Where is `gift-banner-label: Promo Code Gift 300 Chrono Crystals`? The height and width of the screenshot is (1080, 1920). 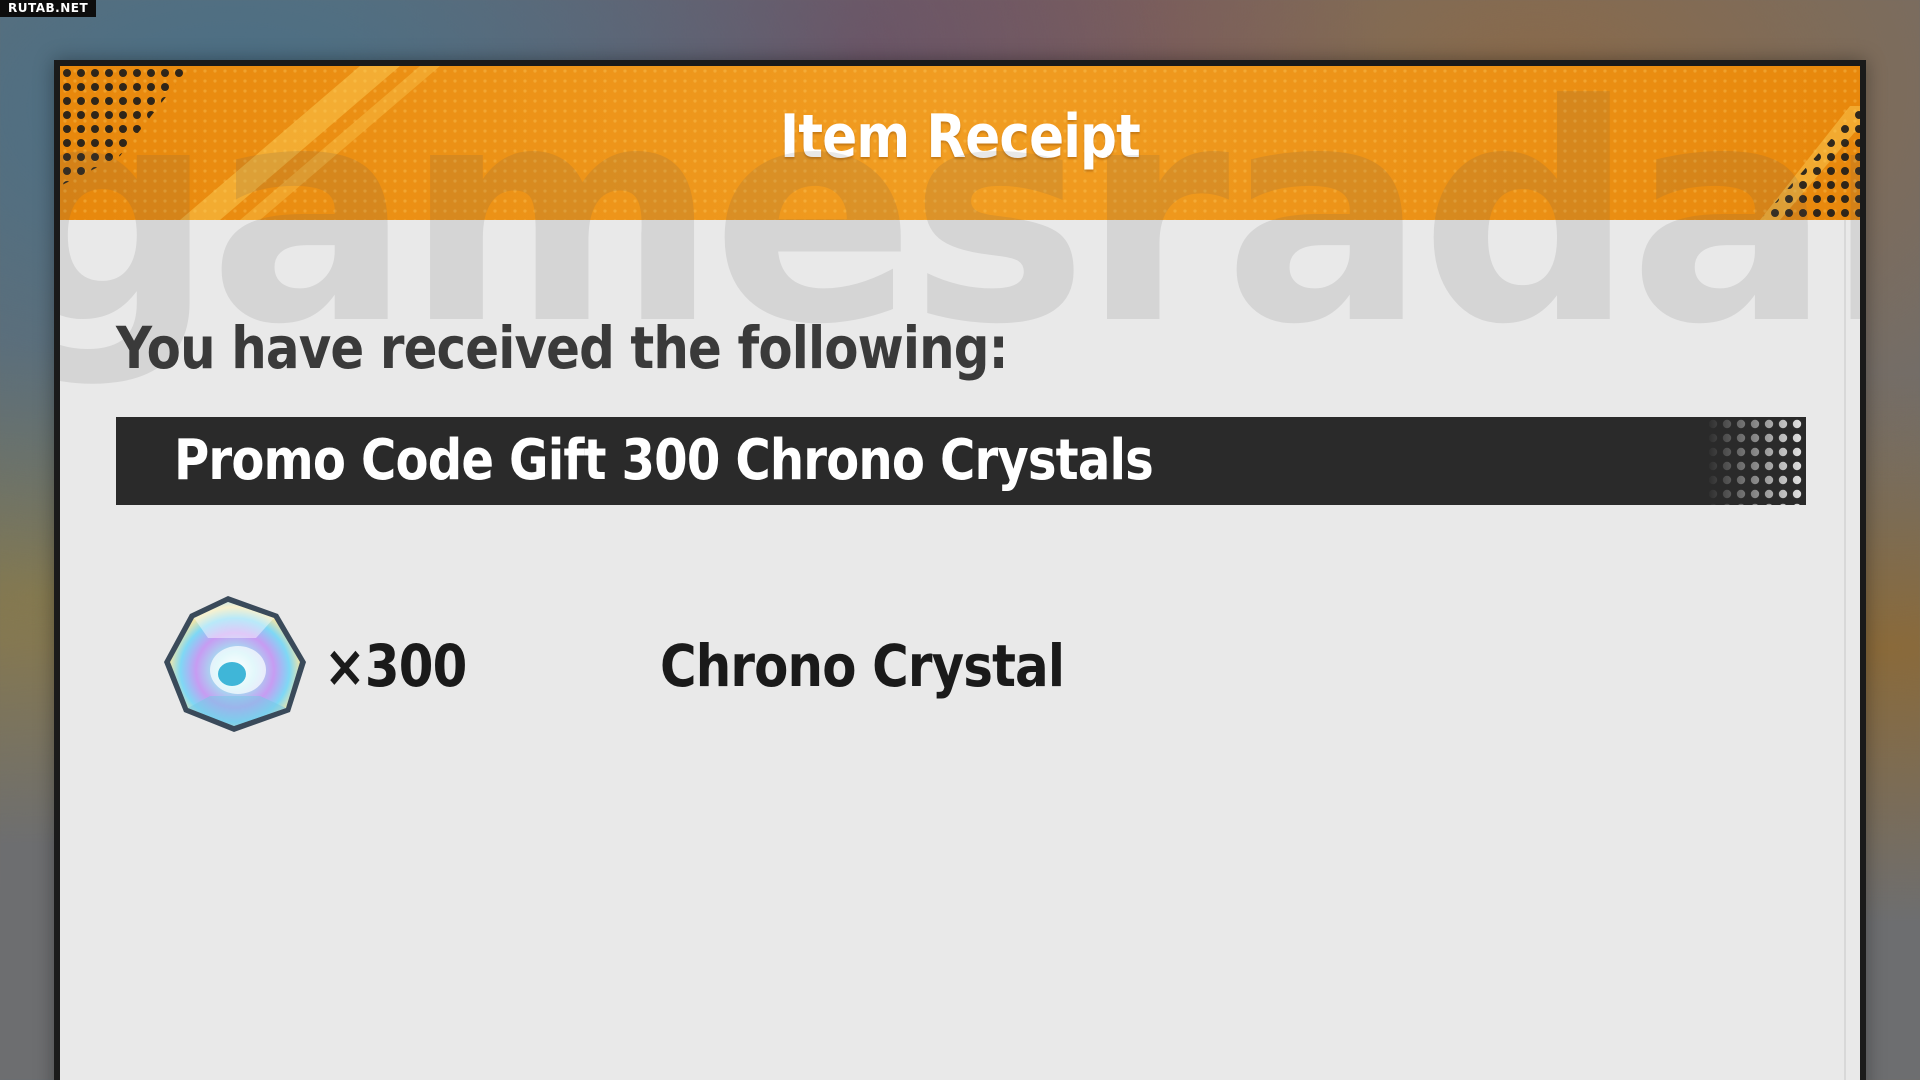 gift-banner-label: Promo Code Gift 300 Chrono Crystals is located at coordinates (664, 460).